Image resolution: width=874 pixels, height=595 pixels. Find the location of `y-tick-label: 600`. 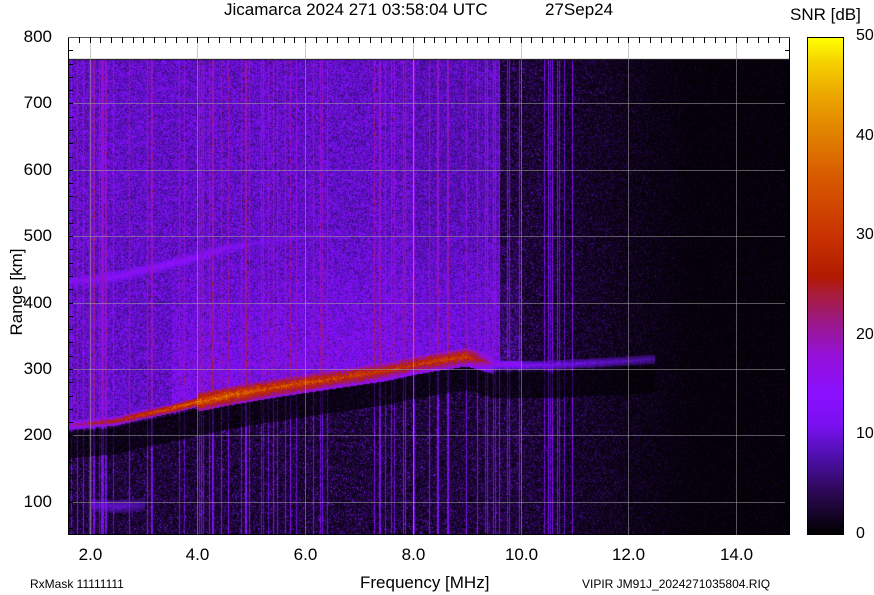

y-tick-label: 600 is located at coordinates (37, 169).